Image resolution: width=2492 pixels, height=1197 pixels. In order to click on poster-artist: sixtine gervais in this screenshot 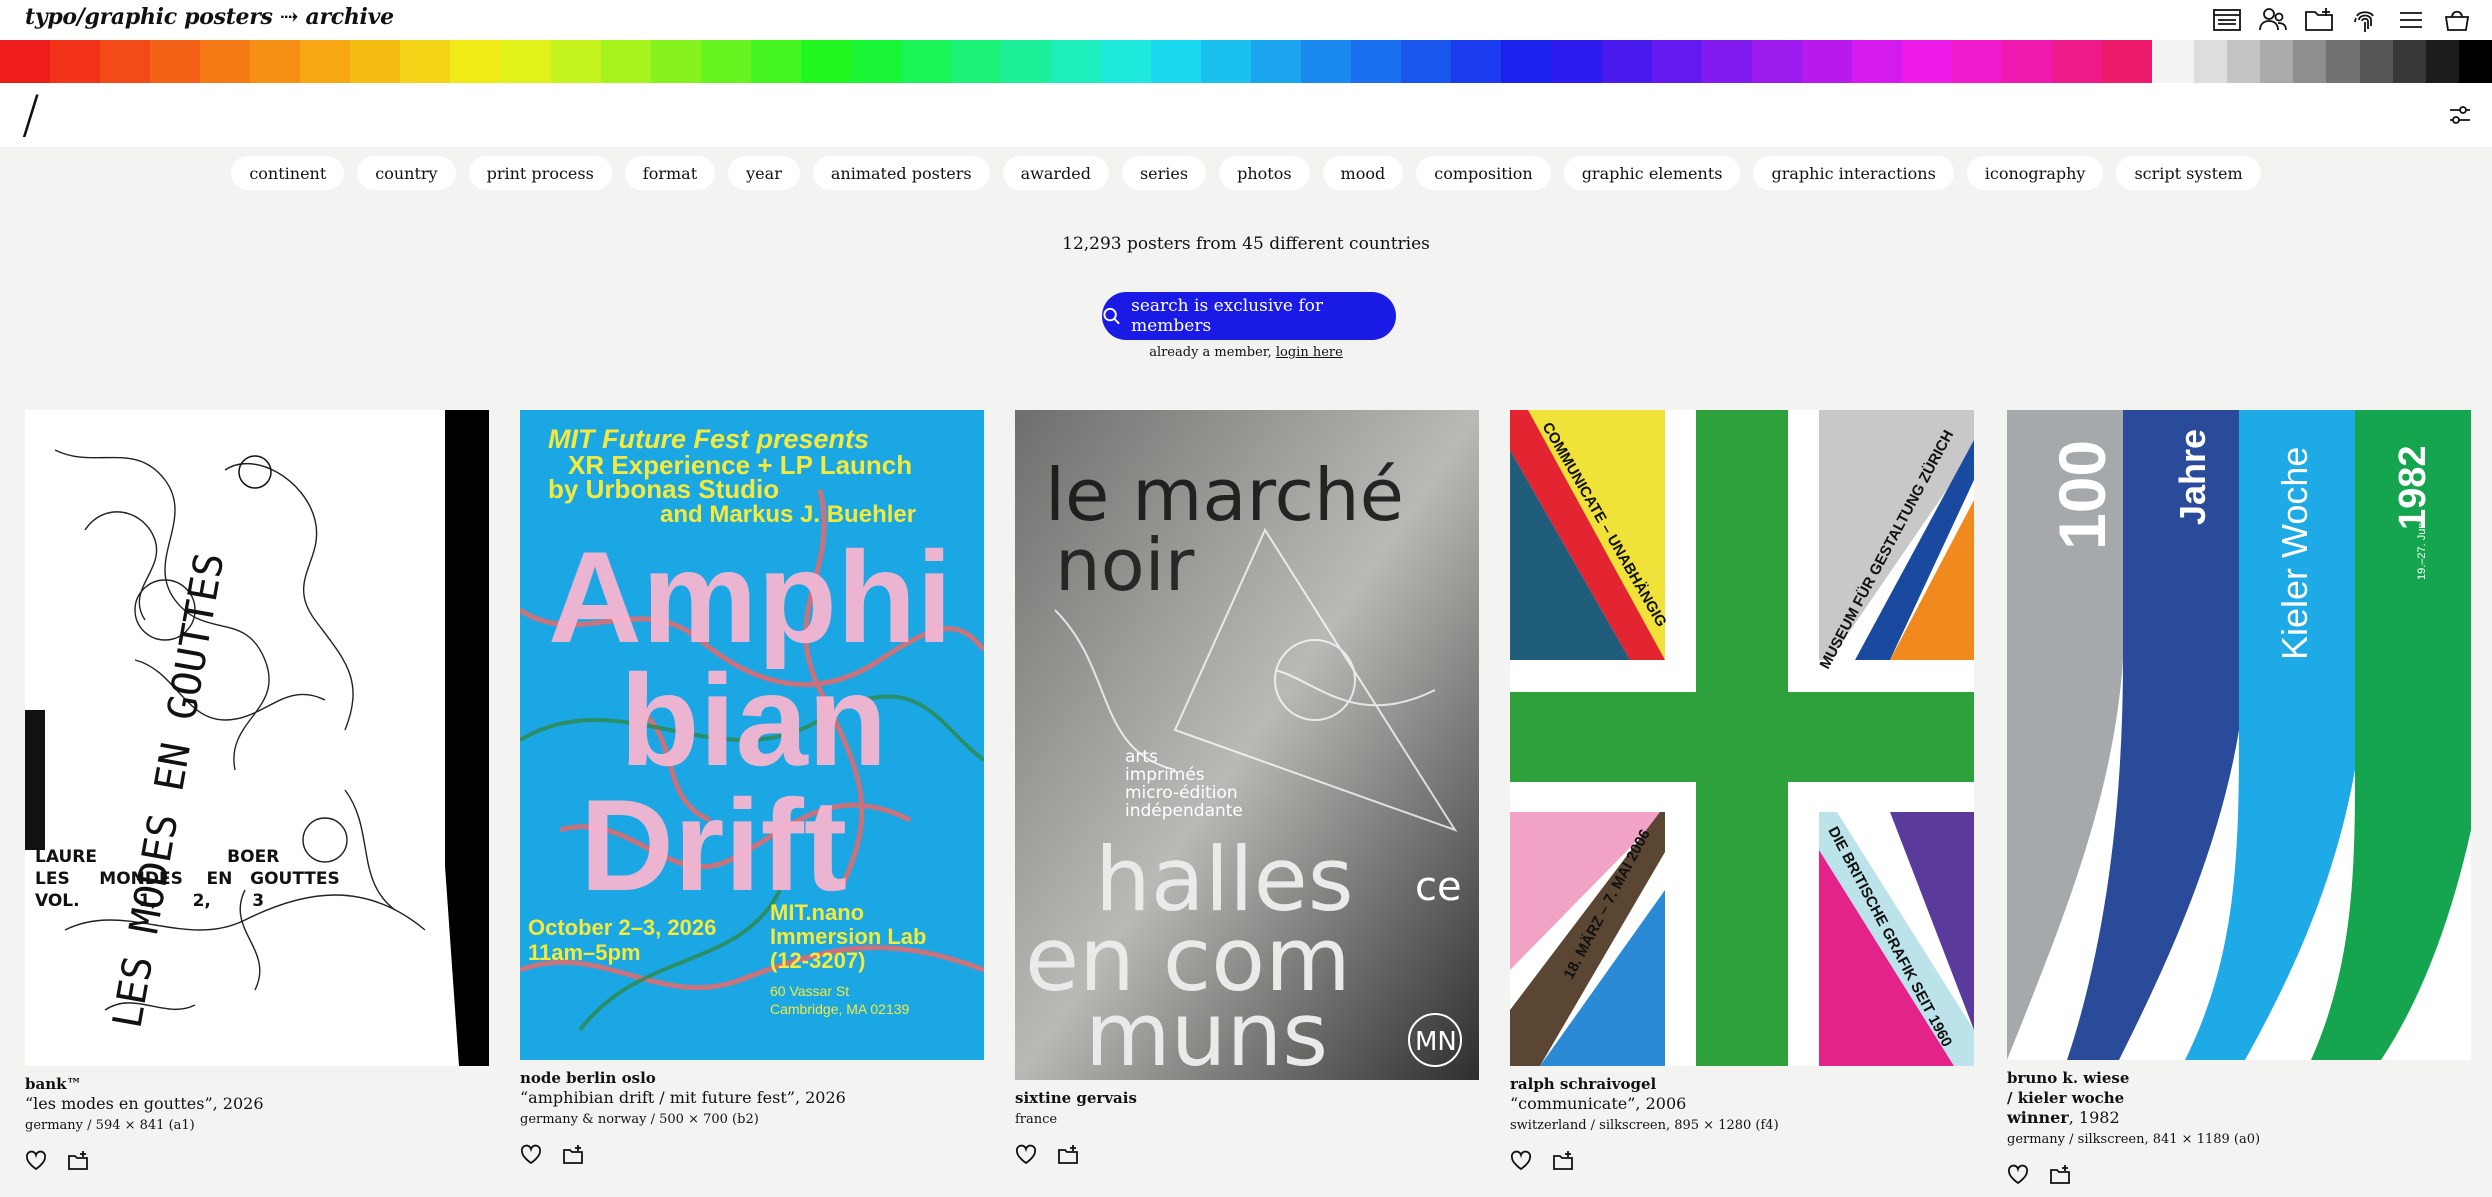, I will do `click(1247, 1098)`.